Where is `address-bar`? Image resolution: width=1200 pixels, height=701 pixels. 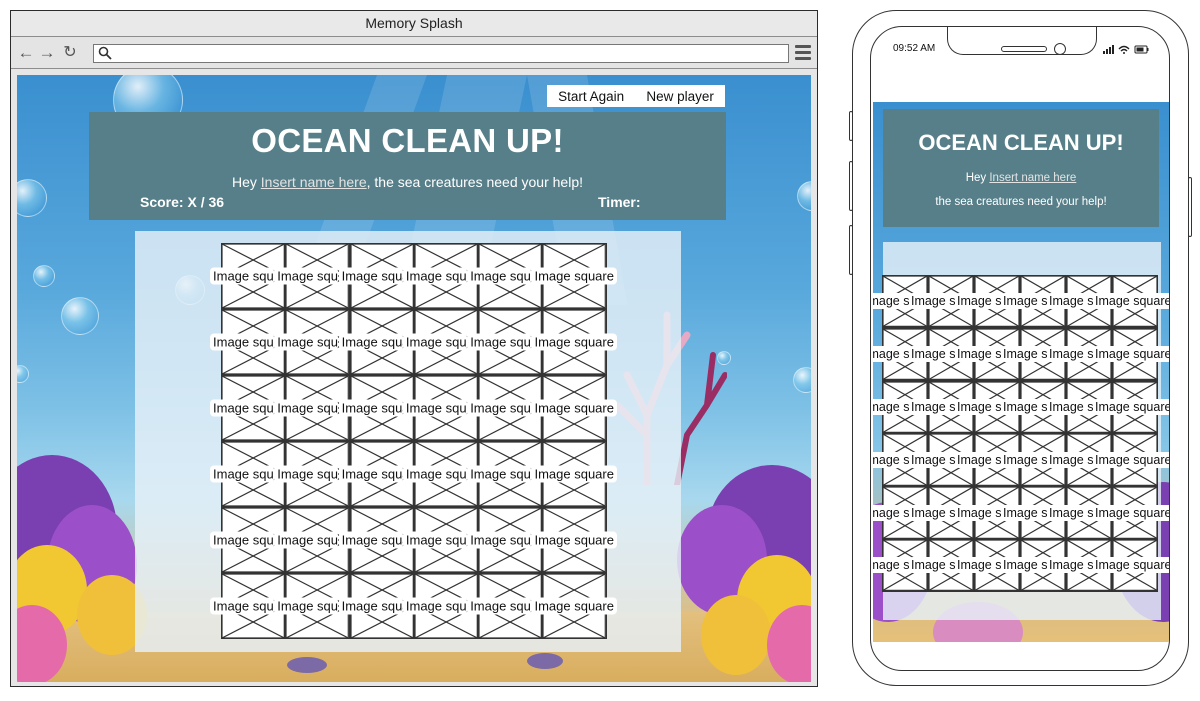
address-bar is located at coordinates (441, 53).